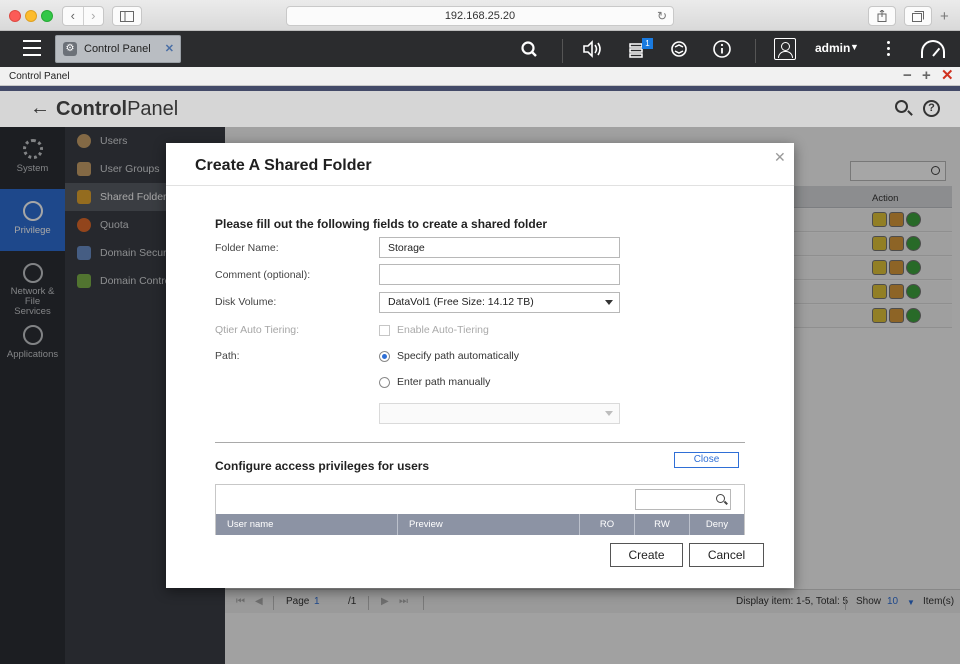 Image resolution: width=960 pixels, height=664 pixels. What do you see at coordinates (257, 330) in the screenshot?
I see `qtier-label: Qtier Auto Tiering:` at bounding box center [257, 330].